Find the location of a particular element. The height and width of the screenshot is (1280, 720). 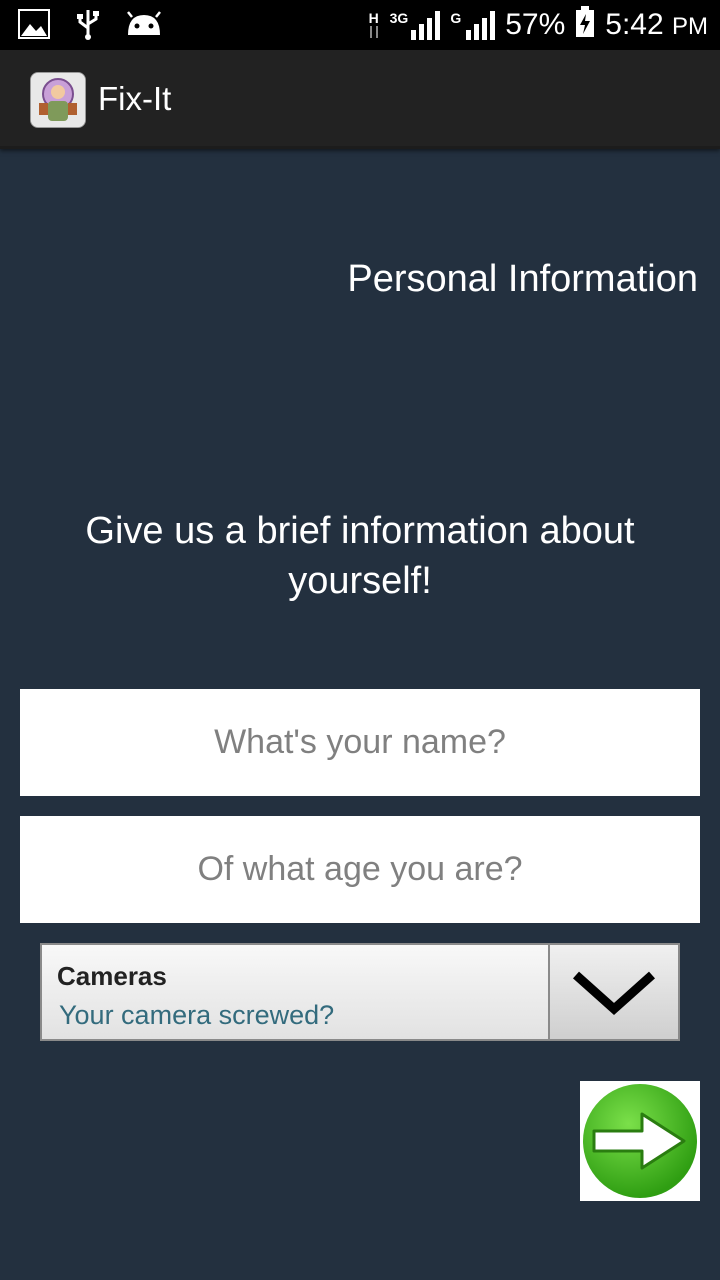

green-arrow-right-icon is located at coordinates (640, 1141).